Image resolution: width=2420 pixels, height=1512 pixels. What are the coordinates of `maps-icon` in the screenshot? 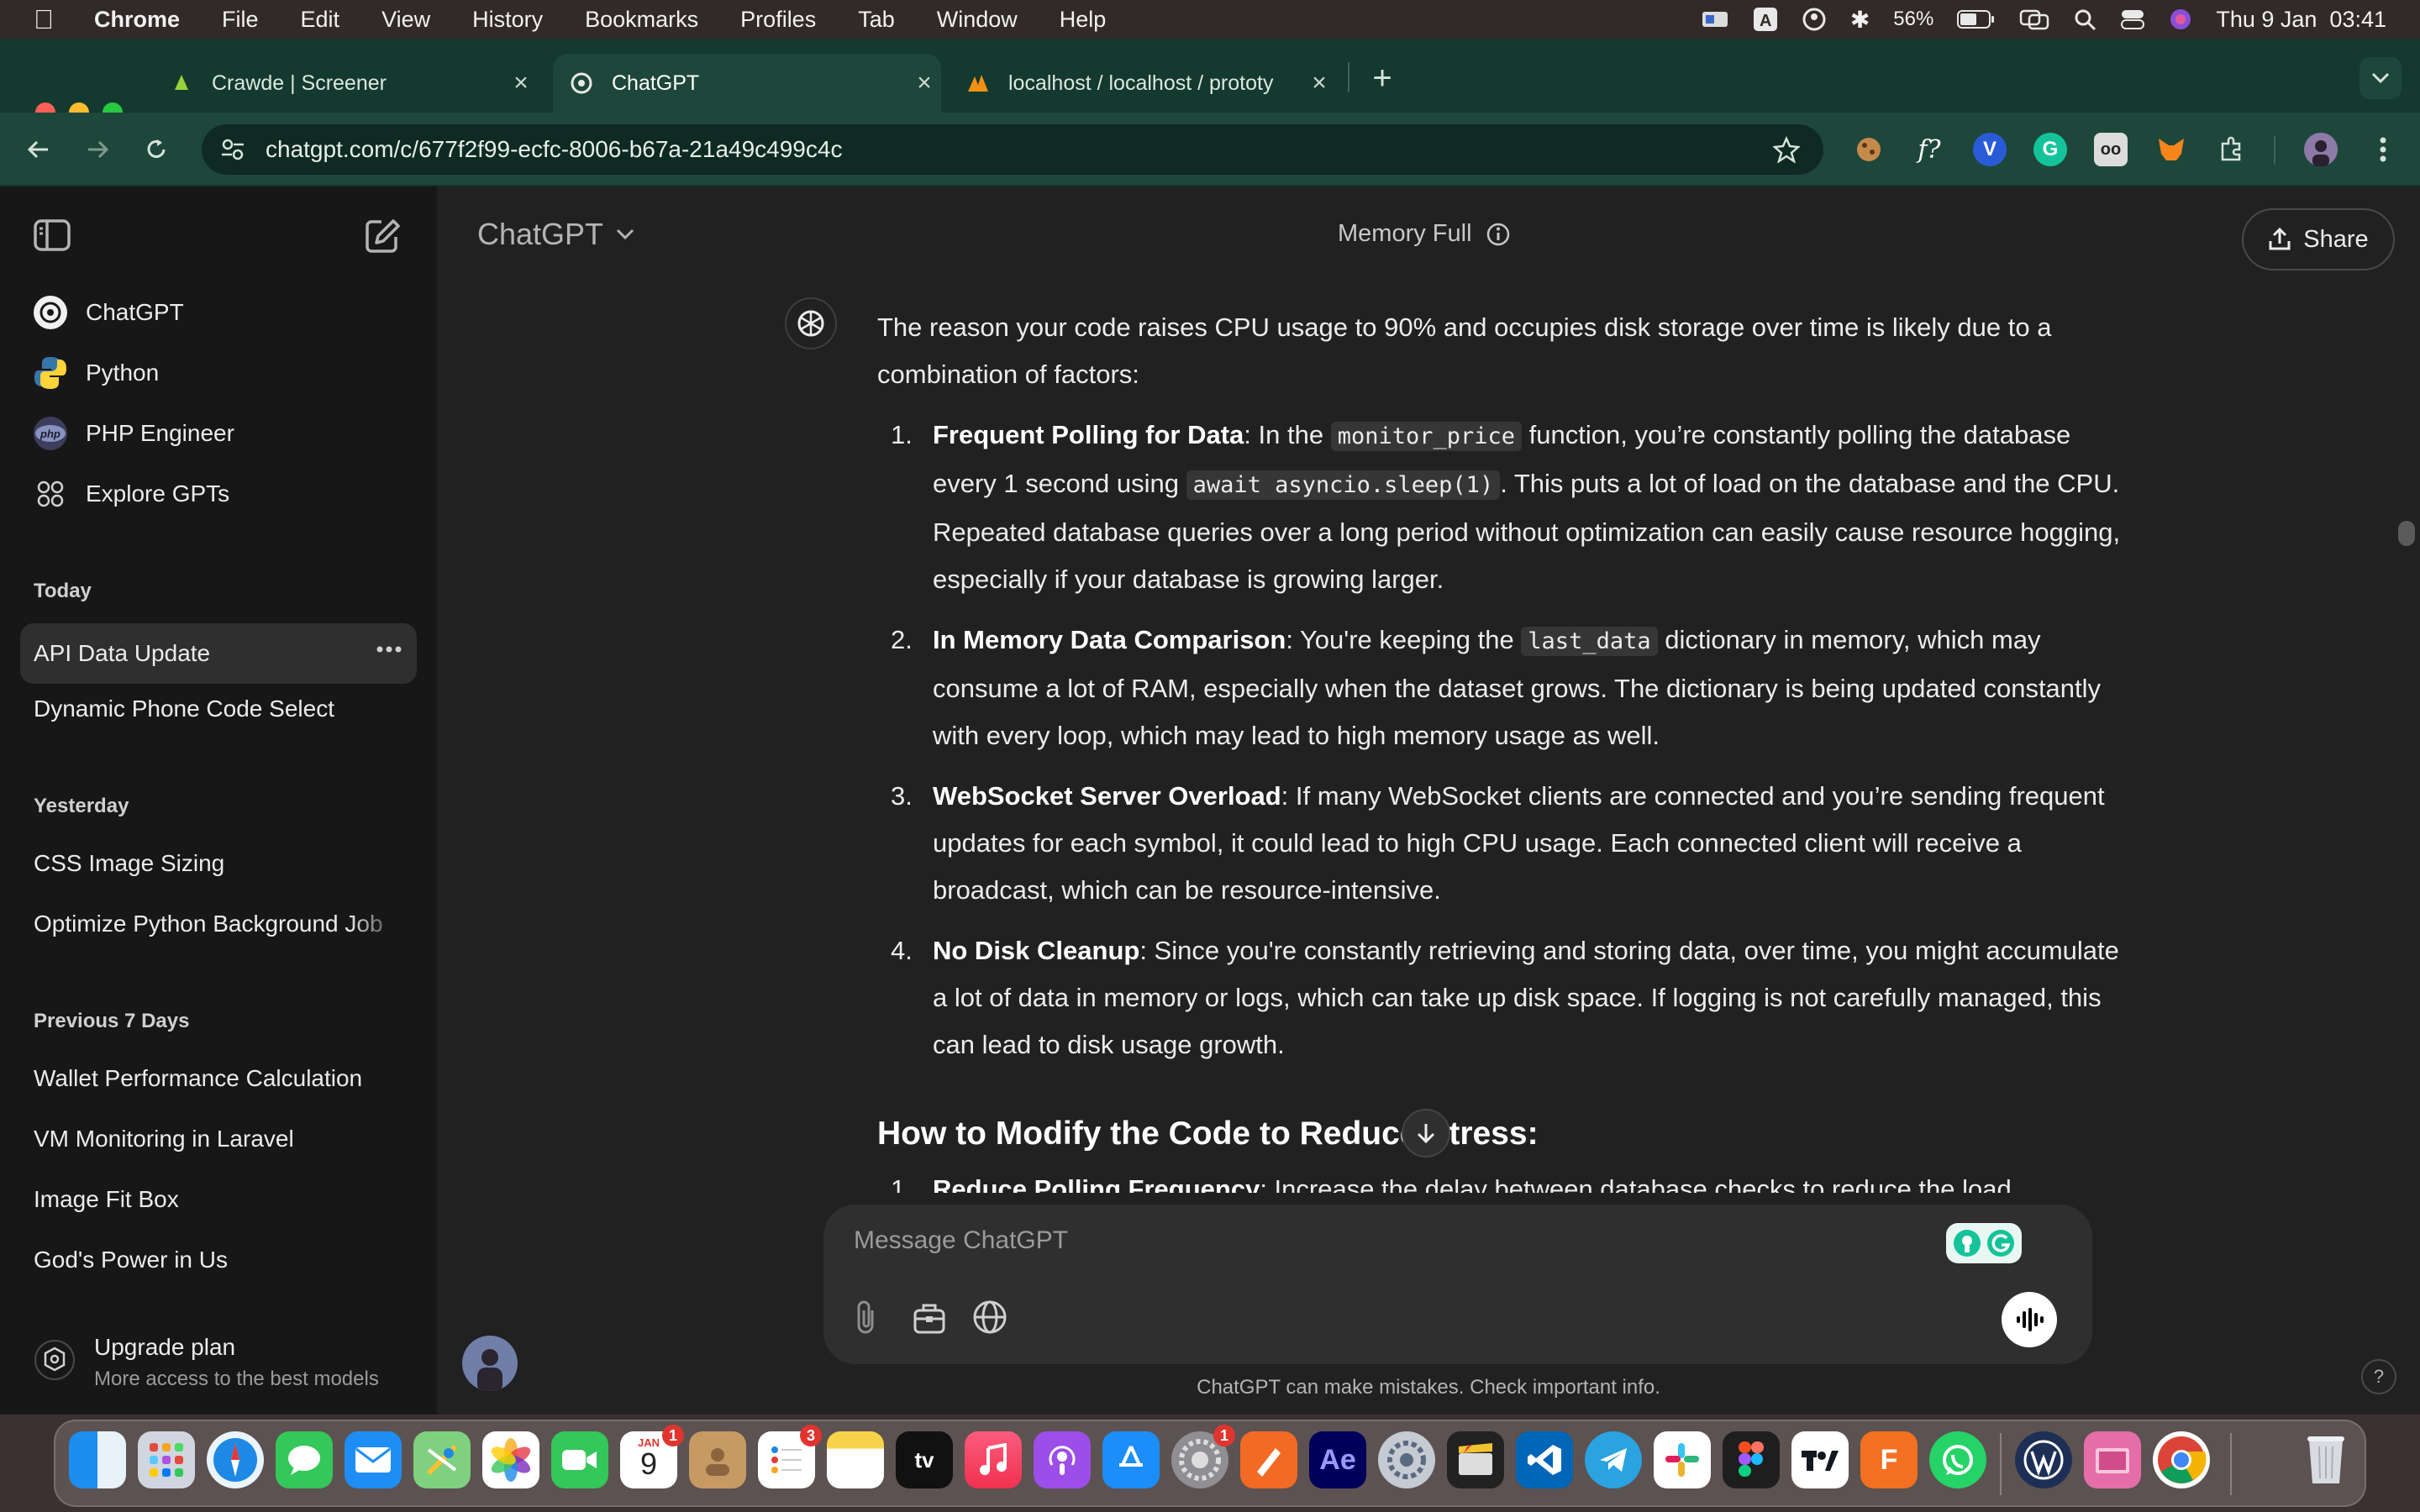 It's located at (442, 1459).